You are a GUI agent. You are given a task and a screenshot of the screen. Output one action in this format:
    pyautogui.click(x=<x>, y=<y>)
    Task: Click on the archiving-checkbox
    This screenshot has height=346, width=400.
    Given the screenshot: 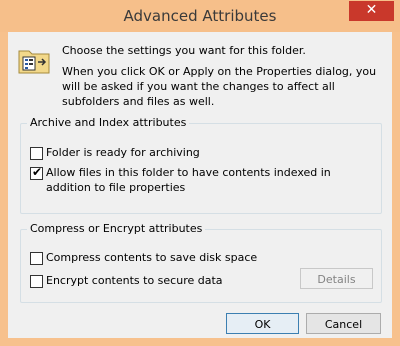 What is the action you would take?
    pyautogui.click(x=36, y=153)
    